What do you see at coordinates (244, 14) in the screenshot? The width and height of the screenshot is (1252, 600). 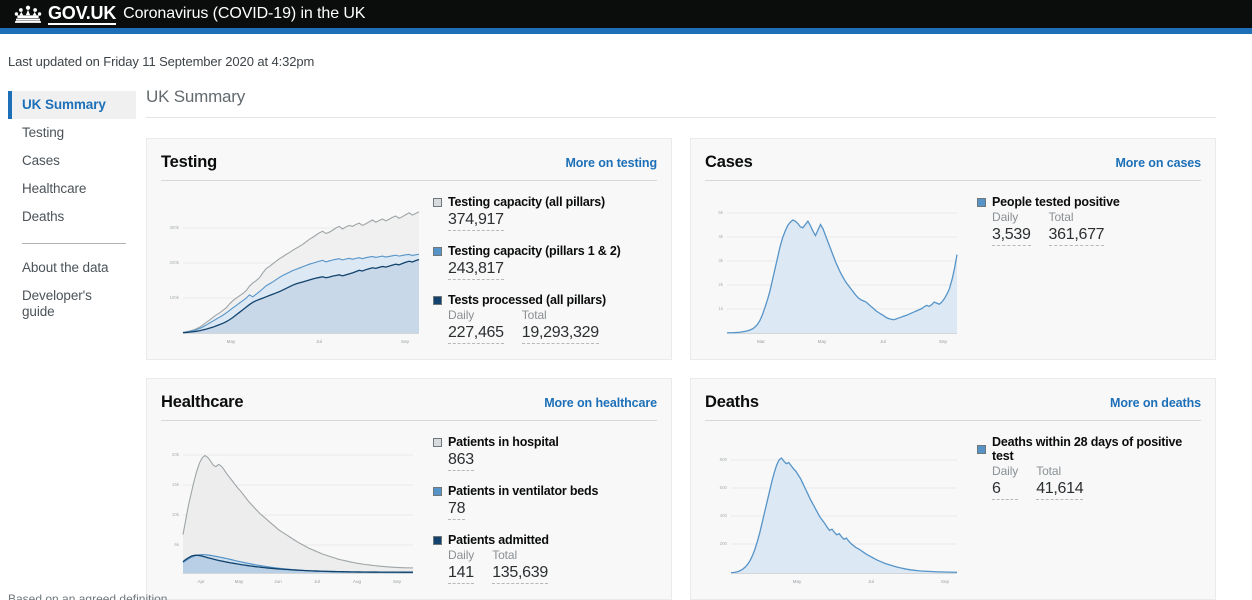 I see `service-name: Coronavirus (COVID-19) in the UK` at bounding box center [244, 14].